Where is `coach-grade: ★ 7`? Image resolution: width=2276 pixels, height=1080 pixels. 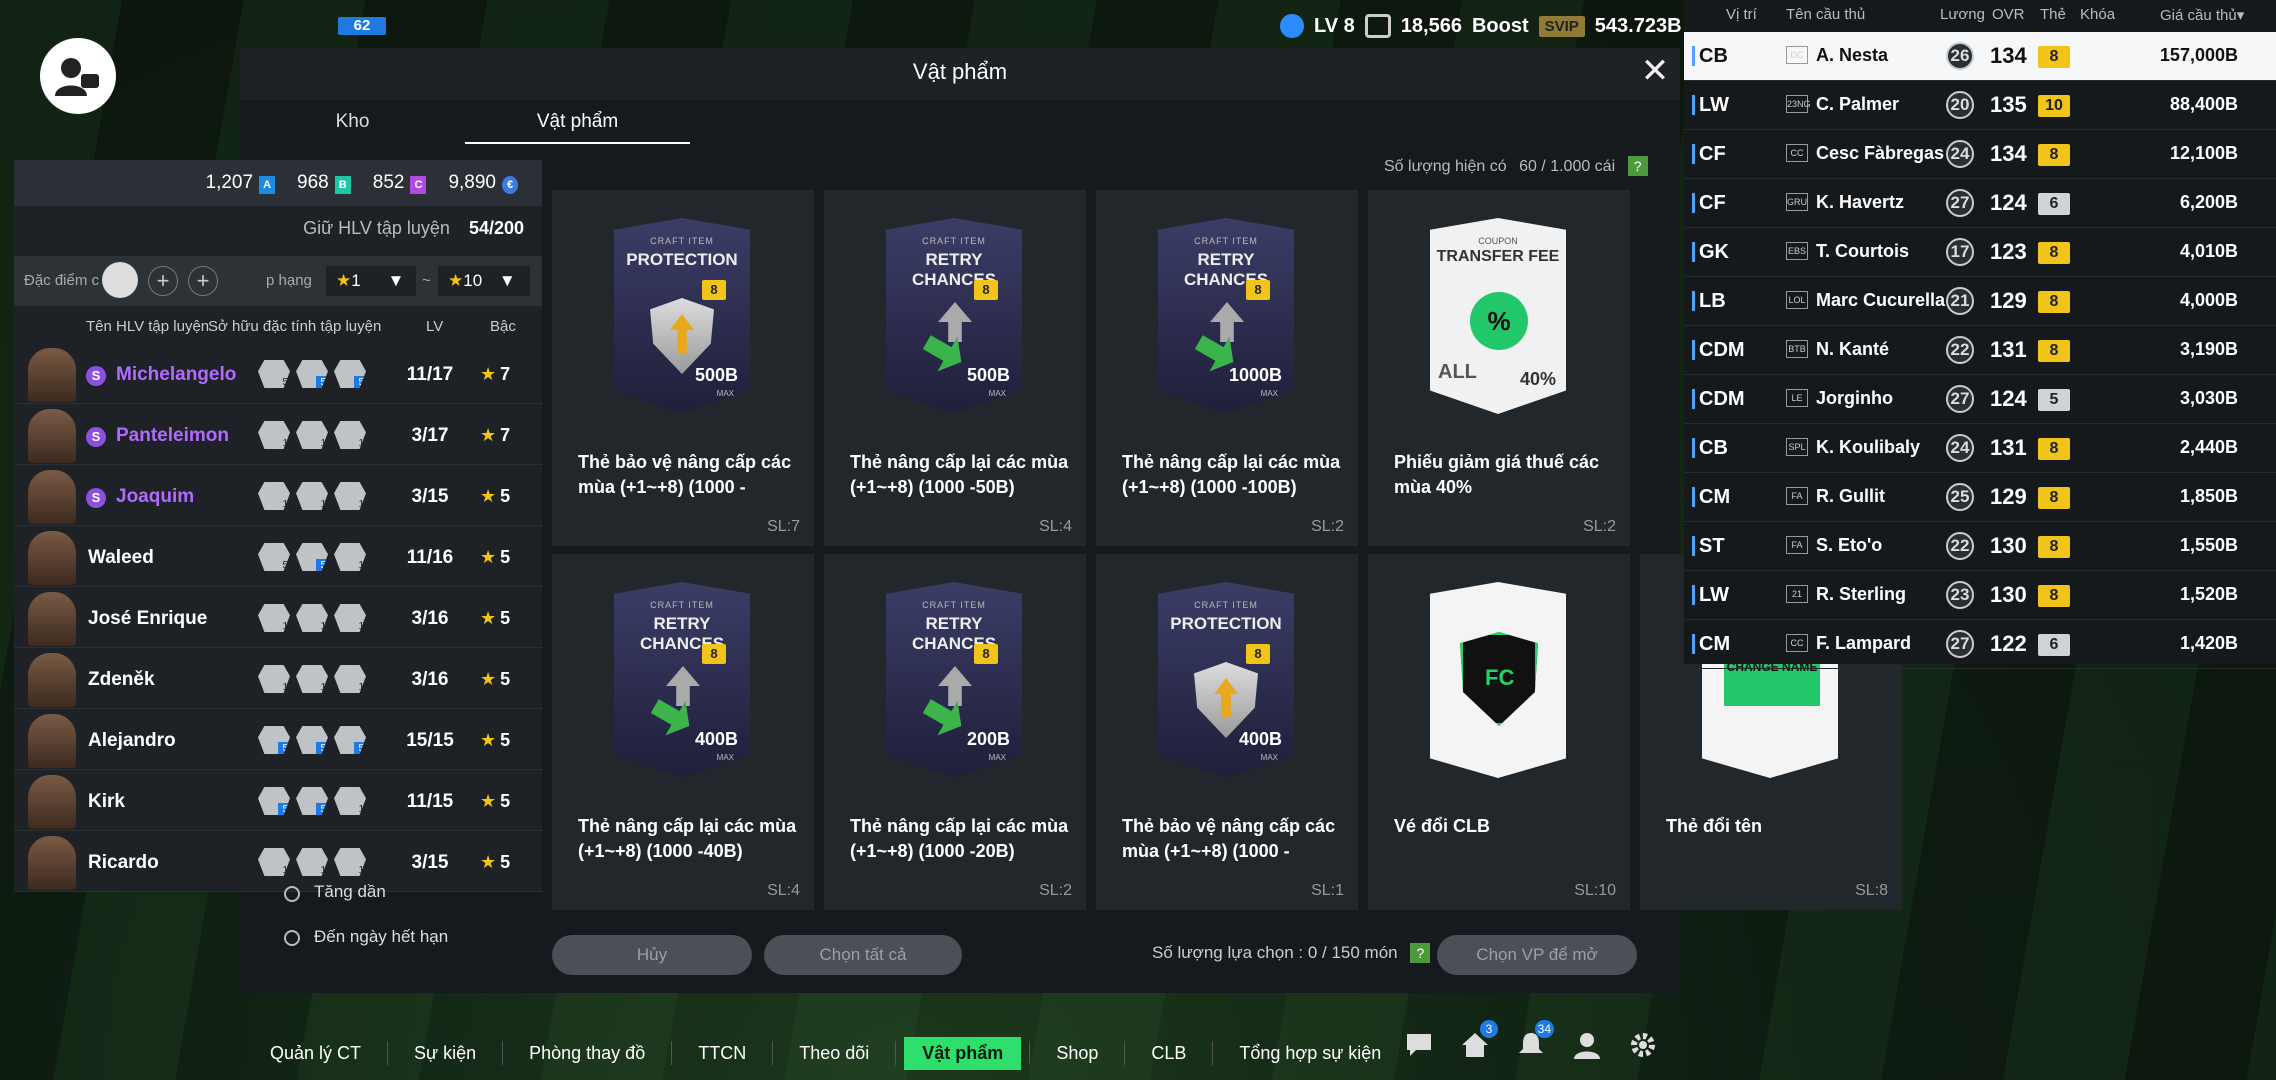 coach-grade: ★ 7 is located at coordinates (495, 374).